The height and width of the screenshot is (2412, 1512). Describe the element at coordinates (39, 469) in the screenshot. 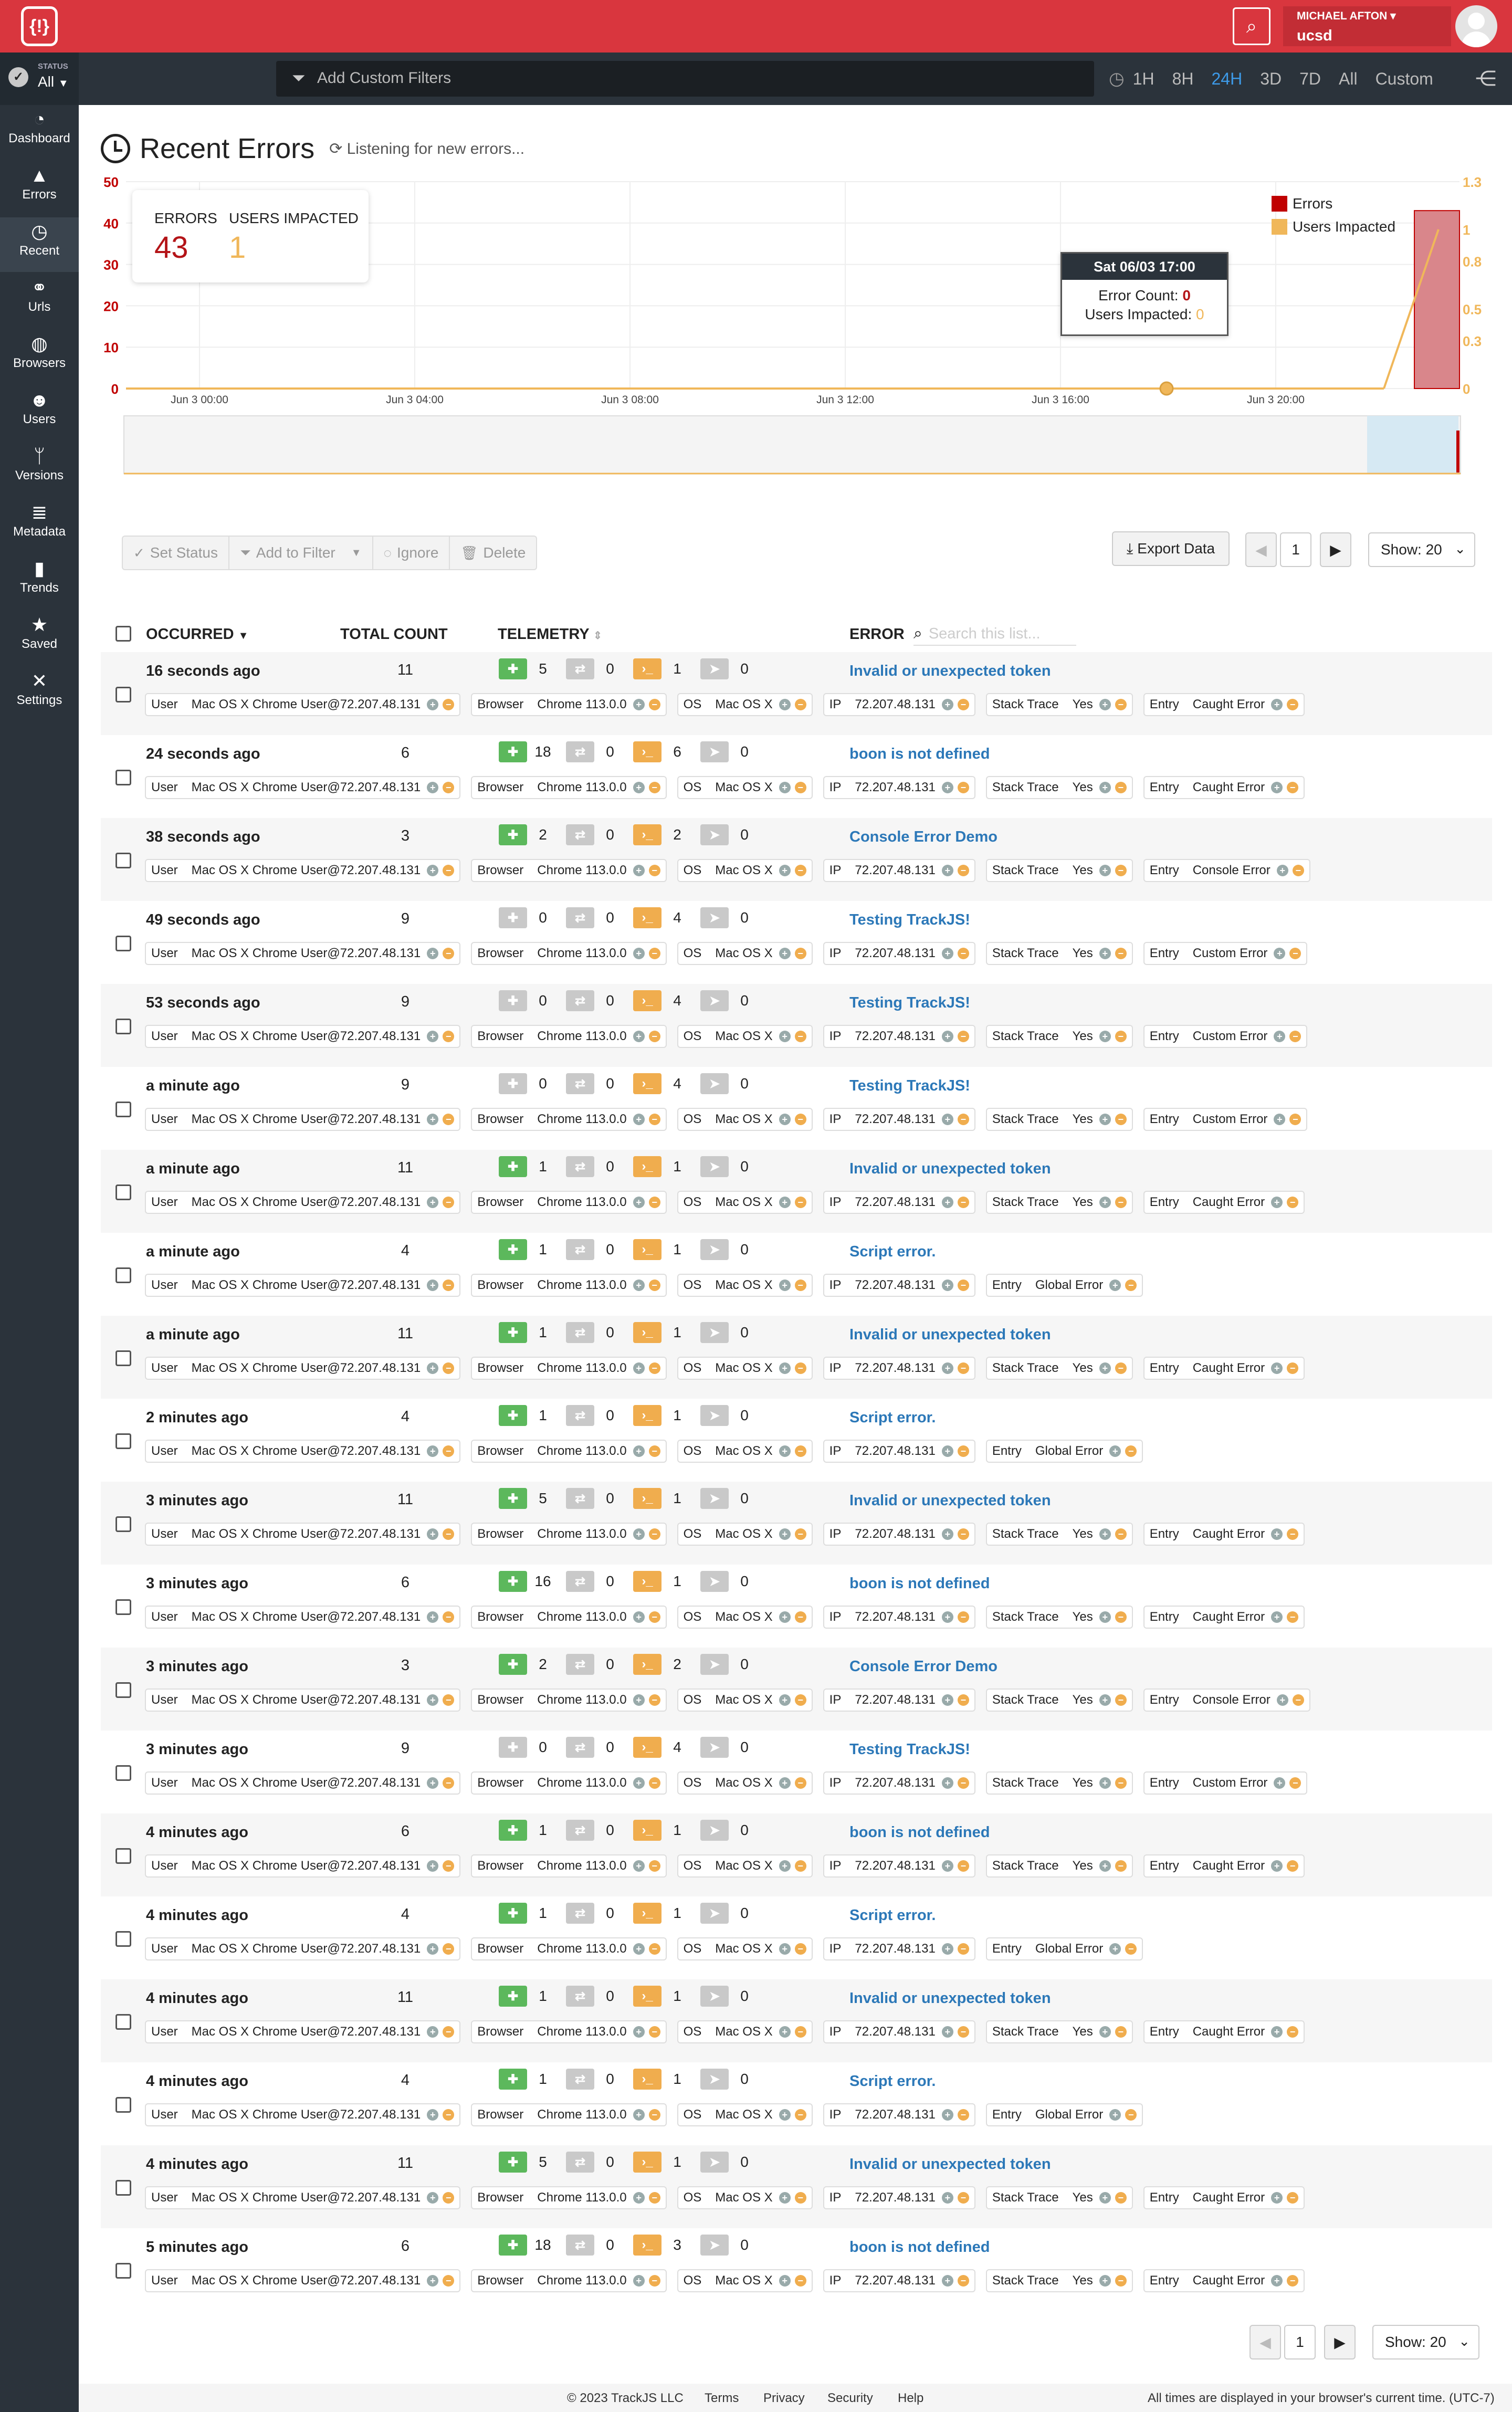

I see `sidebar-item-versions: ᛘ Versions` at that location.